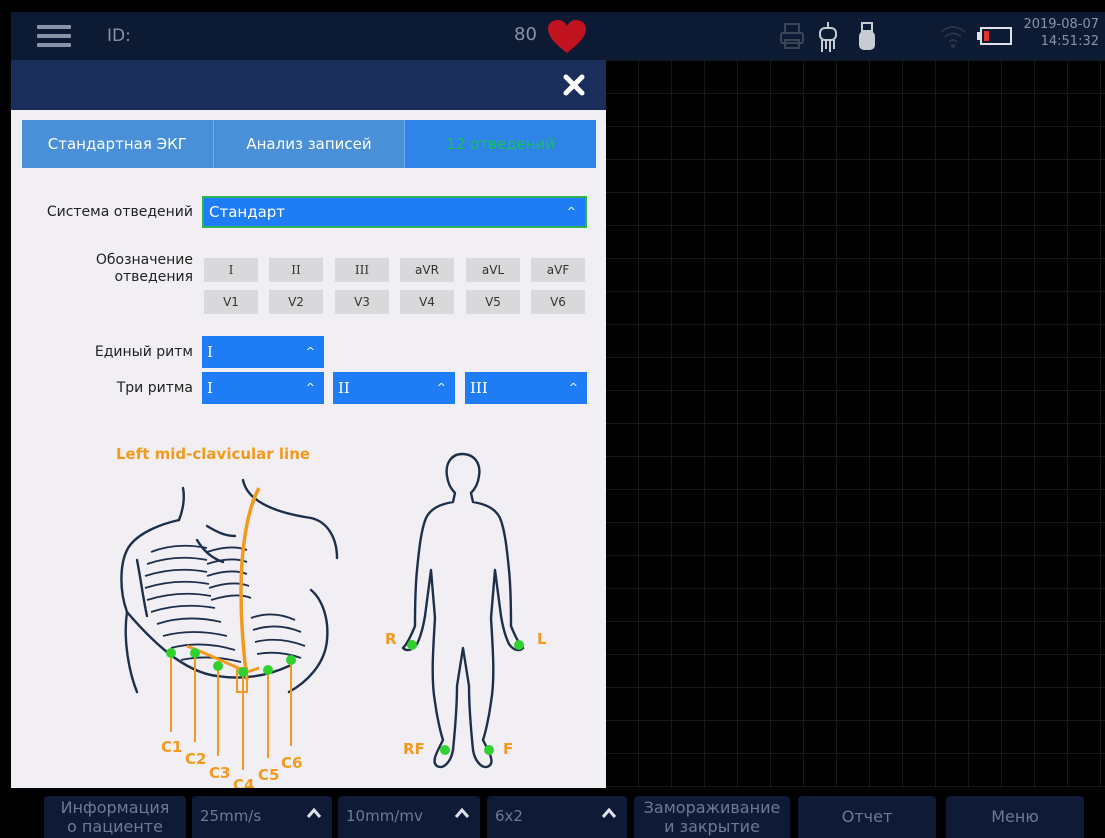 This screenshot has width=1105, height=838. I want to click on status-bar-panel: ID: 80 2019-08-07 14:51:32, so click(558, 36).